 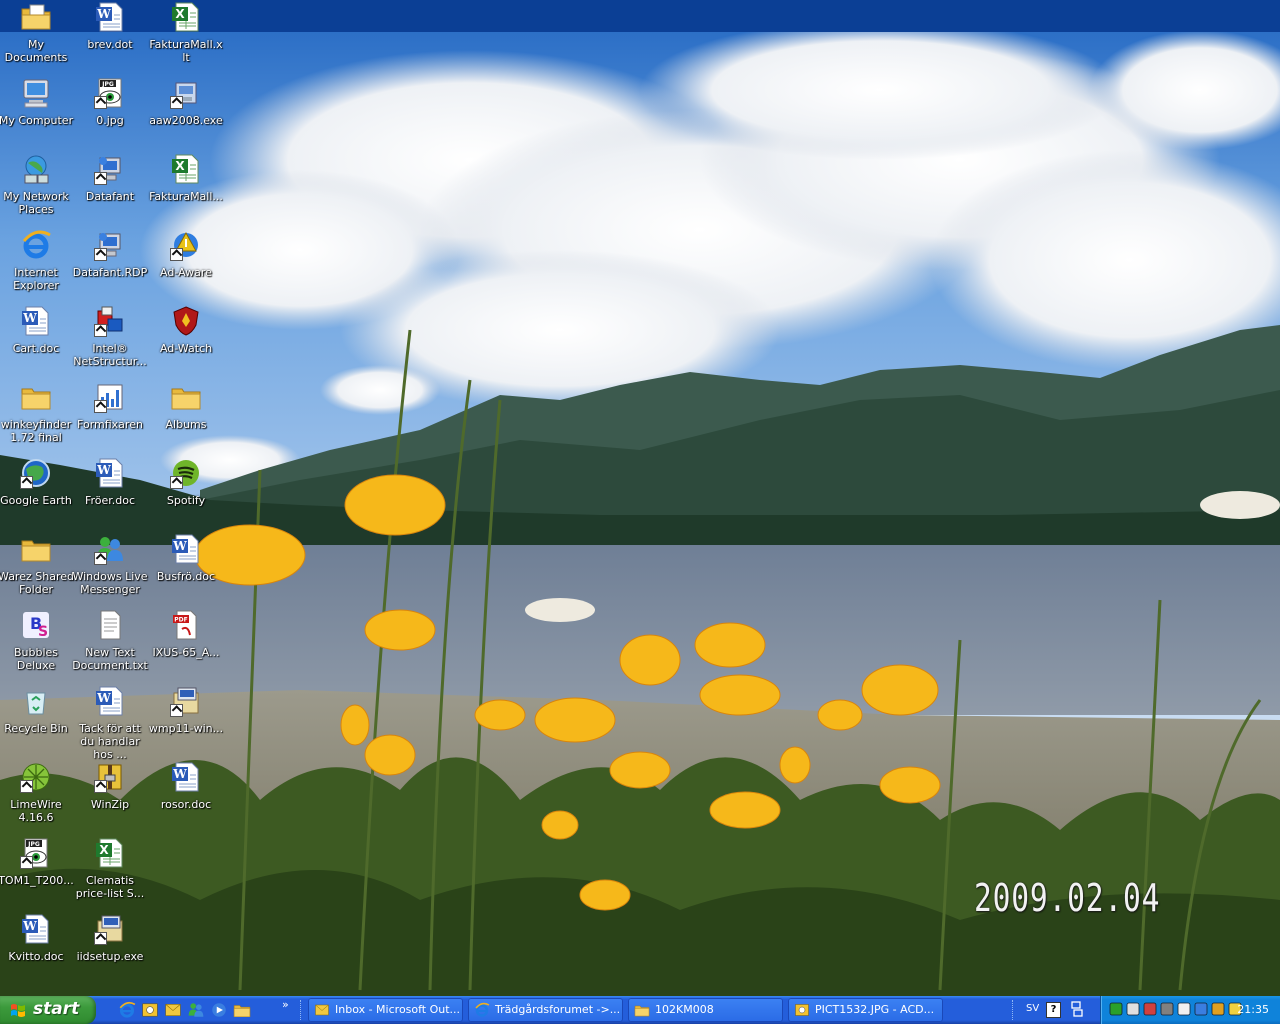 What do you see at coordinates (110, 397) in the screenshot?
I see `chart-app-icon` at bounding box center [110, 397].